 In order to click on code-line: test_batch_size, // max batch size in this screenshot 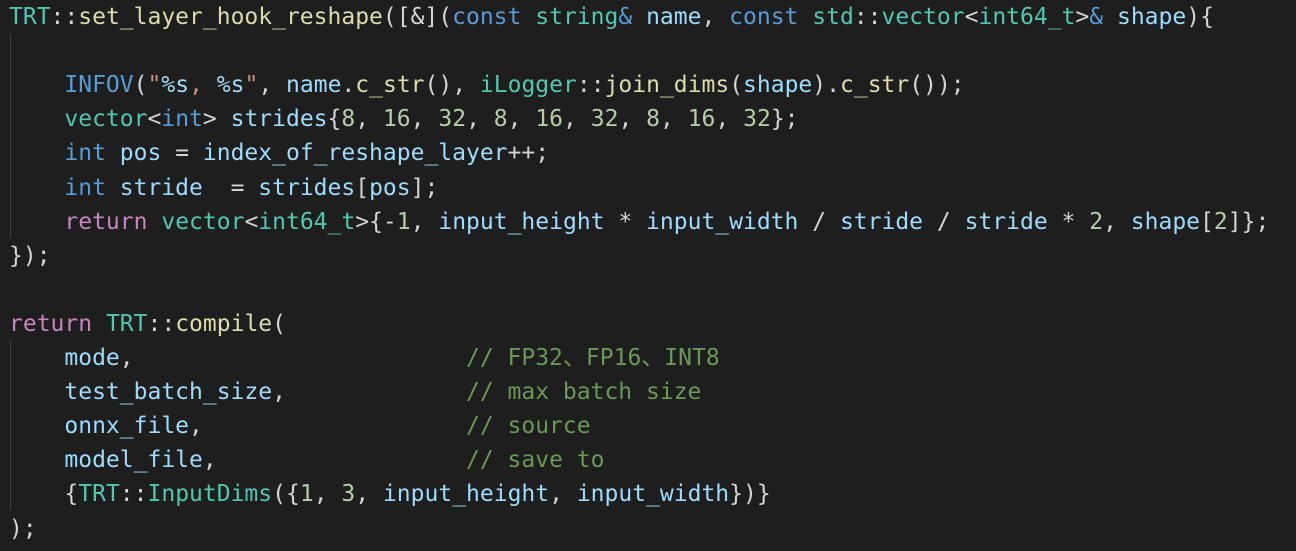, I will do `click(355, 392)`.